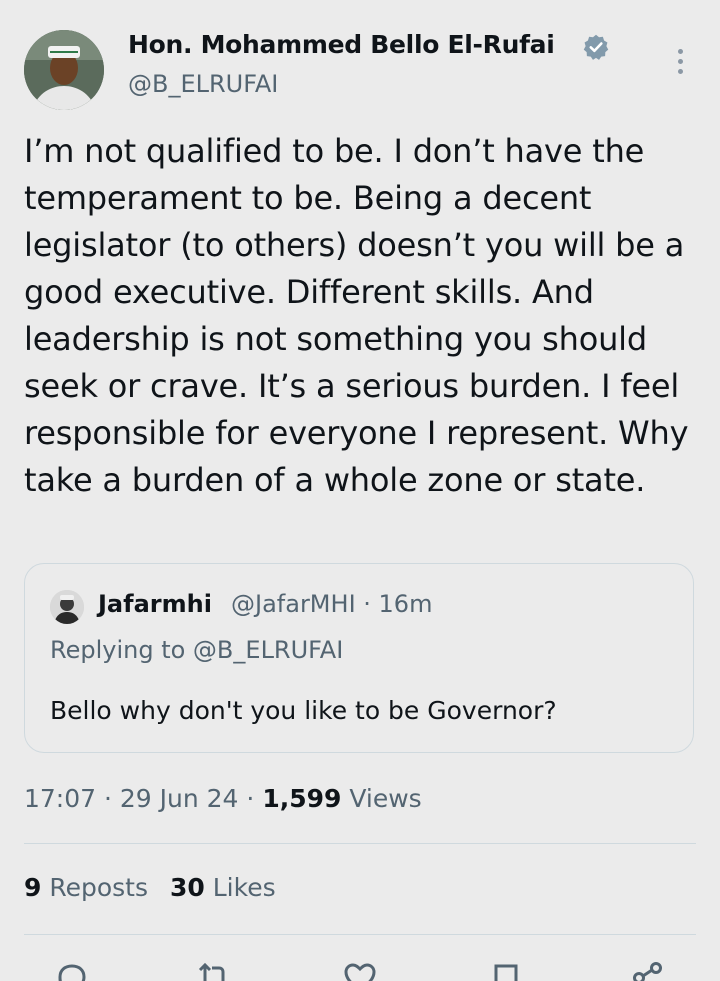 The width and height of the screenshot is (720, 981). What do you see at coordinates (240, 887) in the screenshot?
I see `likes-label: Likes` at bounding box center [240, 887].